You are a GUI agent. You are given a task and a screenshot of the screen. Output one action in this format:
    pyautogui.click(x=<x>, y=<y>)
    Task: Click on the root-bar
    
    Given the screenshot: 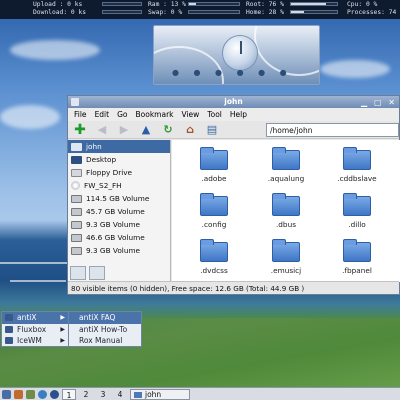 What is the action you would take?
    pyautogui.click(x=314, y=4)
    